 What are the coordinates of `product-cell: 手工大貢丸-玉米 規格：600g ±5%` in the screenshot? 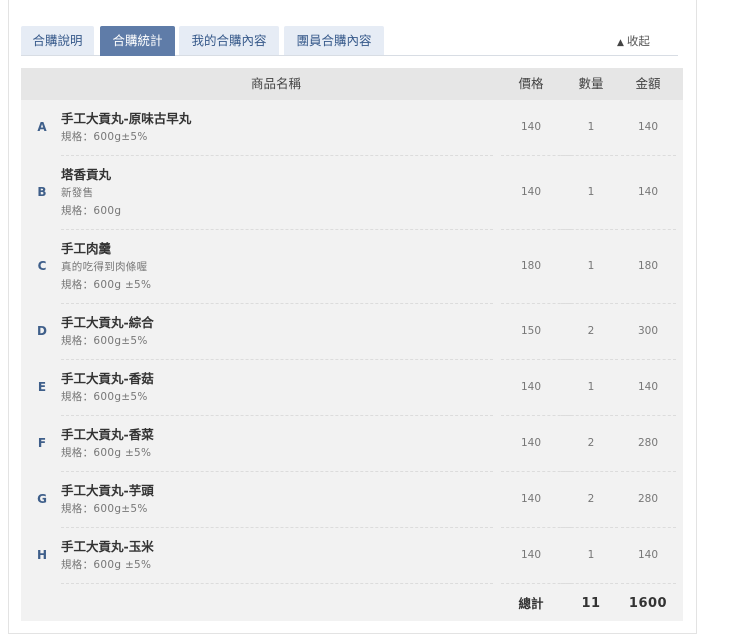 It's located at (277, 556).